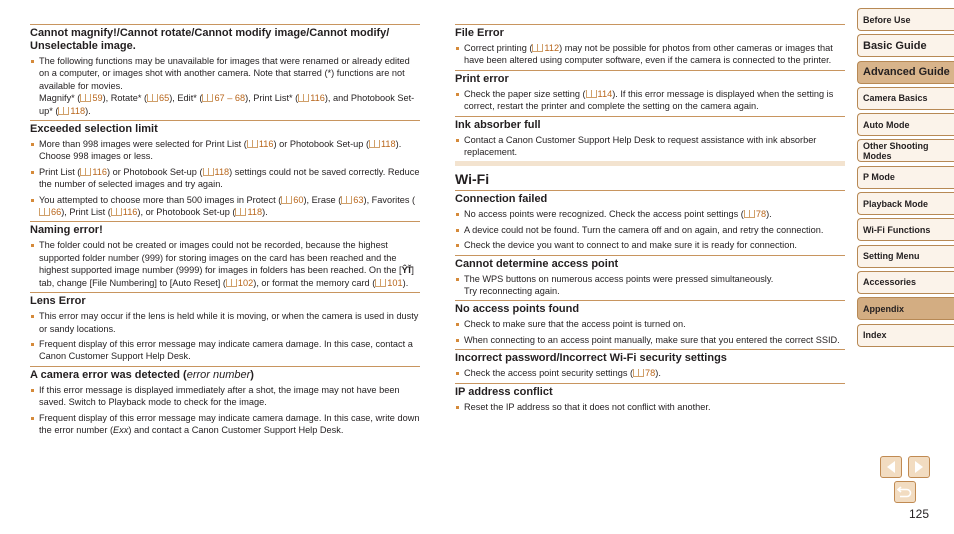 This screenshot has width=954, height=534. I want to click on page-reference-link: 65, so click(158, 98).